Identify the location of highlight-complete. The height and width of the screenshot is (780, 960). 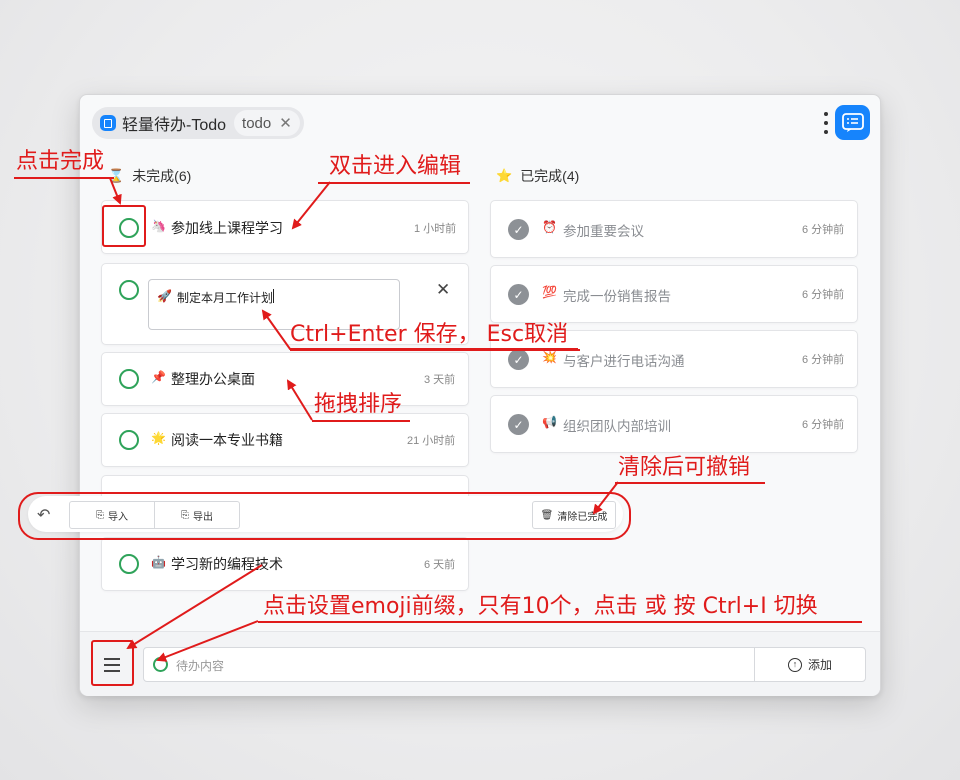
(124, 226).